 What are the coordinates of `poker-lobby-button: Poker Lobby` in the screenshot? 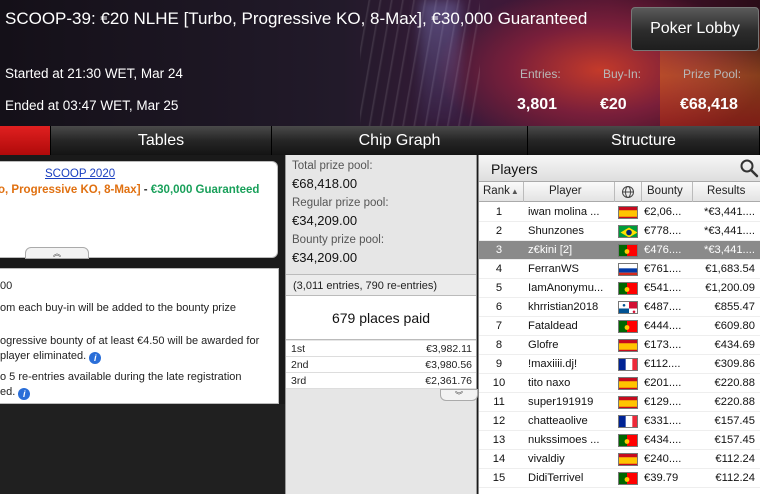 It's located at (695, 29).